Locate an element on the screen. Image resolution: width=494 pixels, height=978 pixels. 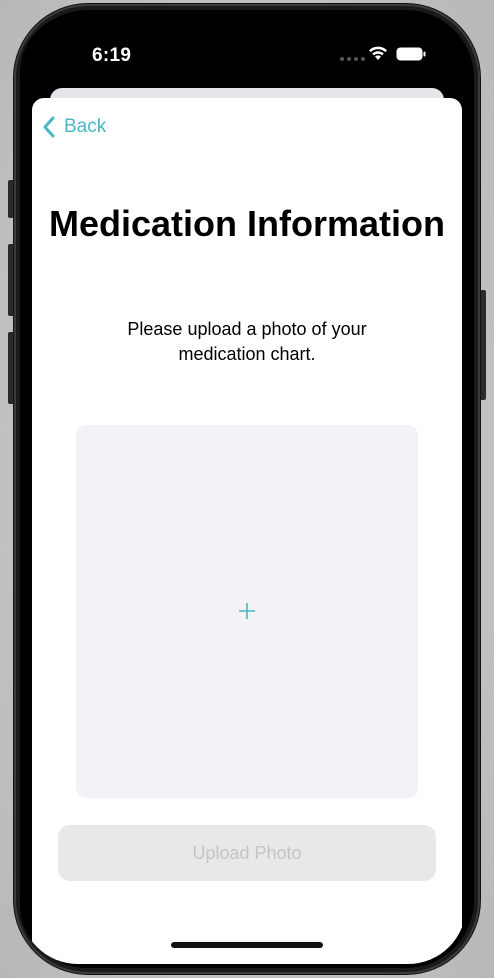
wifi-icon is located at coordinates (378, 53).